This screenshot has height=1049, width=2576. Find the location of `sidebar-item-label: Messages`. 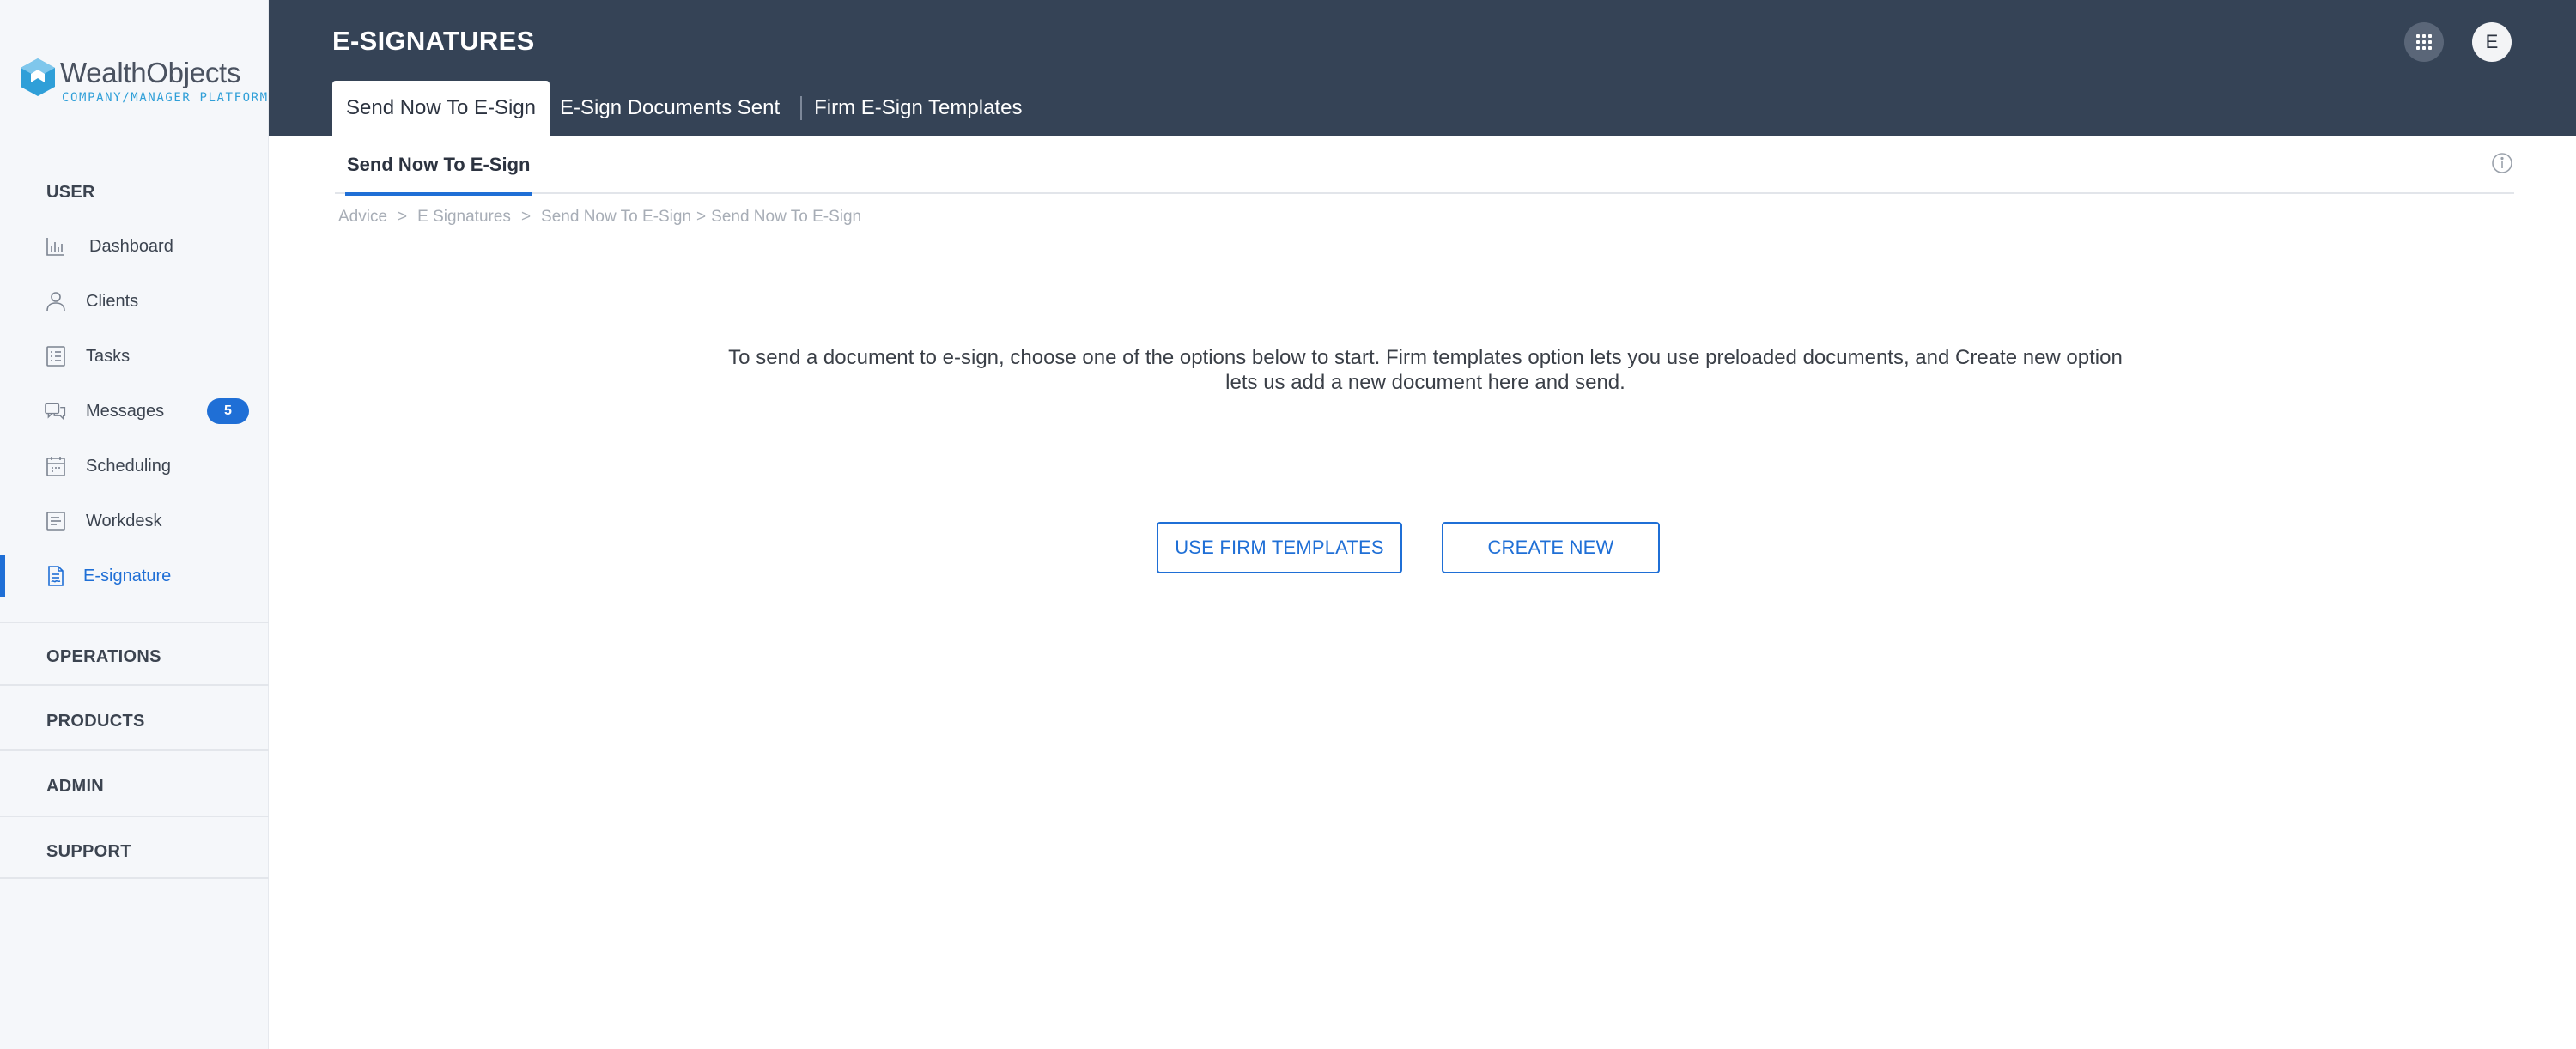

sidebar-item-label: Messages is located at coordinates (126, 411).